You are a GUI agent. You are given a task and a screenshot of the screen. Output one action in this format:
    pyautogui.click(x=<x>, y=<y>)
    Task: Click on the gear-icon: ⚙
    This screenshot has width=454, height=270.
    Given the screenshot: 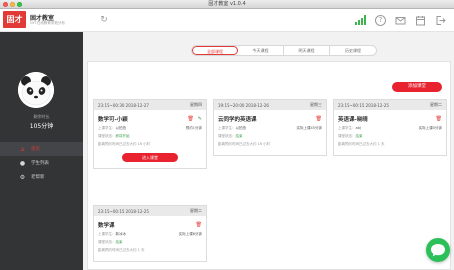 What is the action you would take?
    pyautogui.click(x=22, y=177)
    